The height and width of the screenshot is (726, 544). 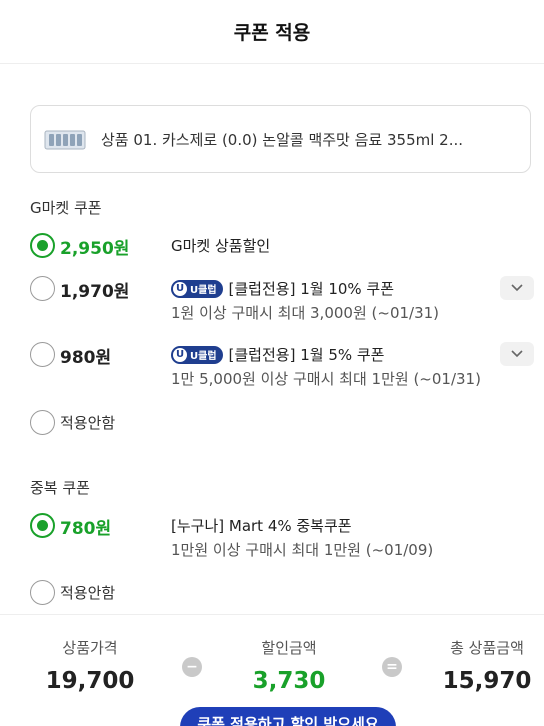 I want to click on total-label: 총 상품금액, so click(x=487, y=648).